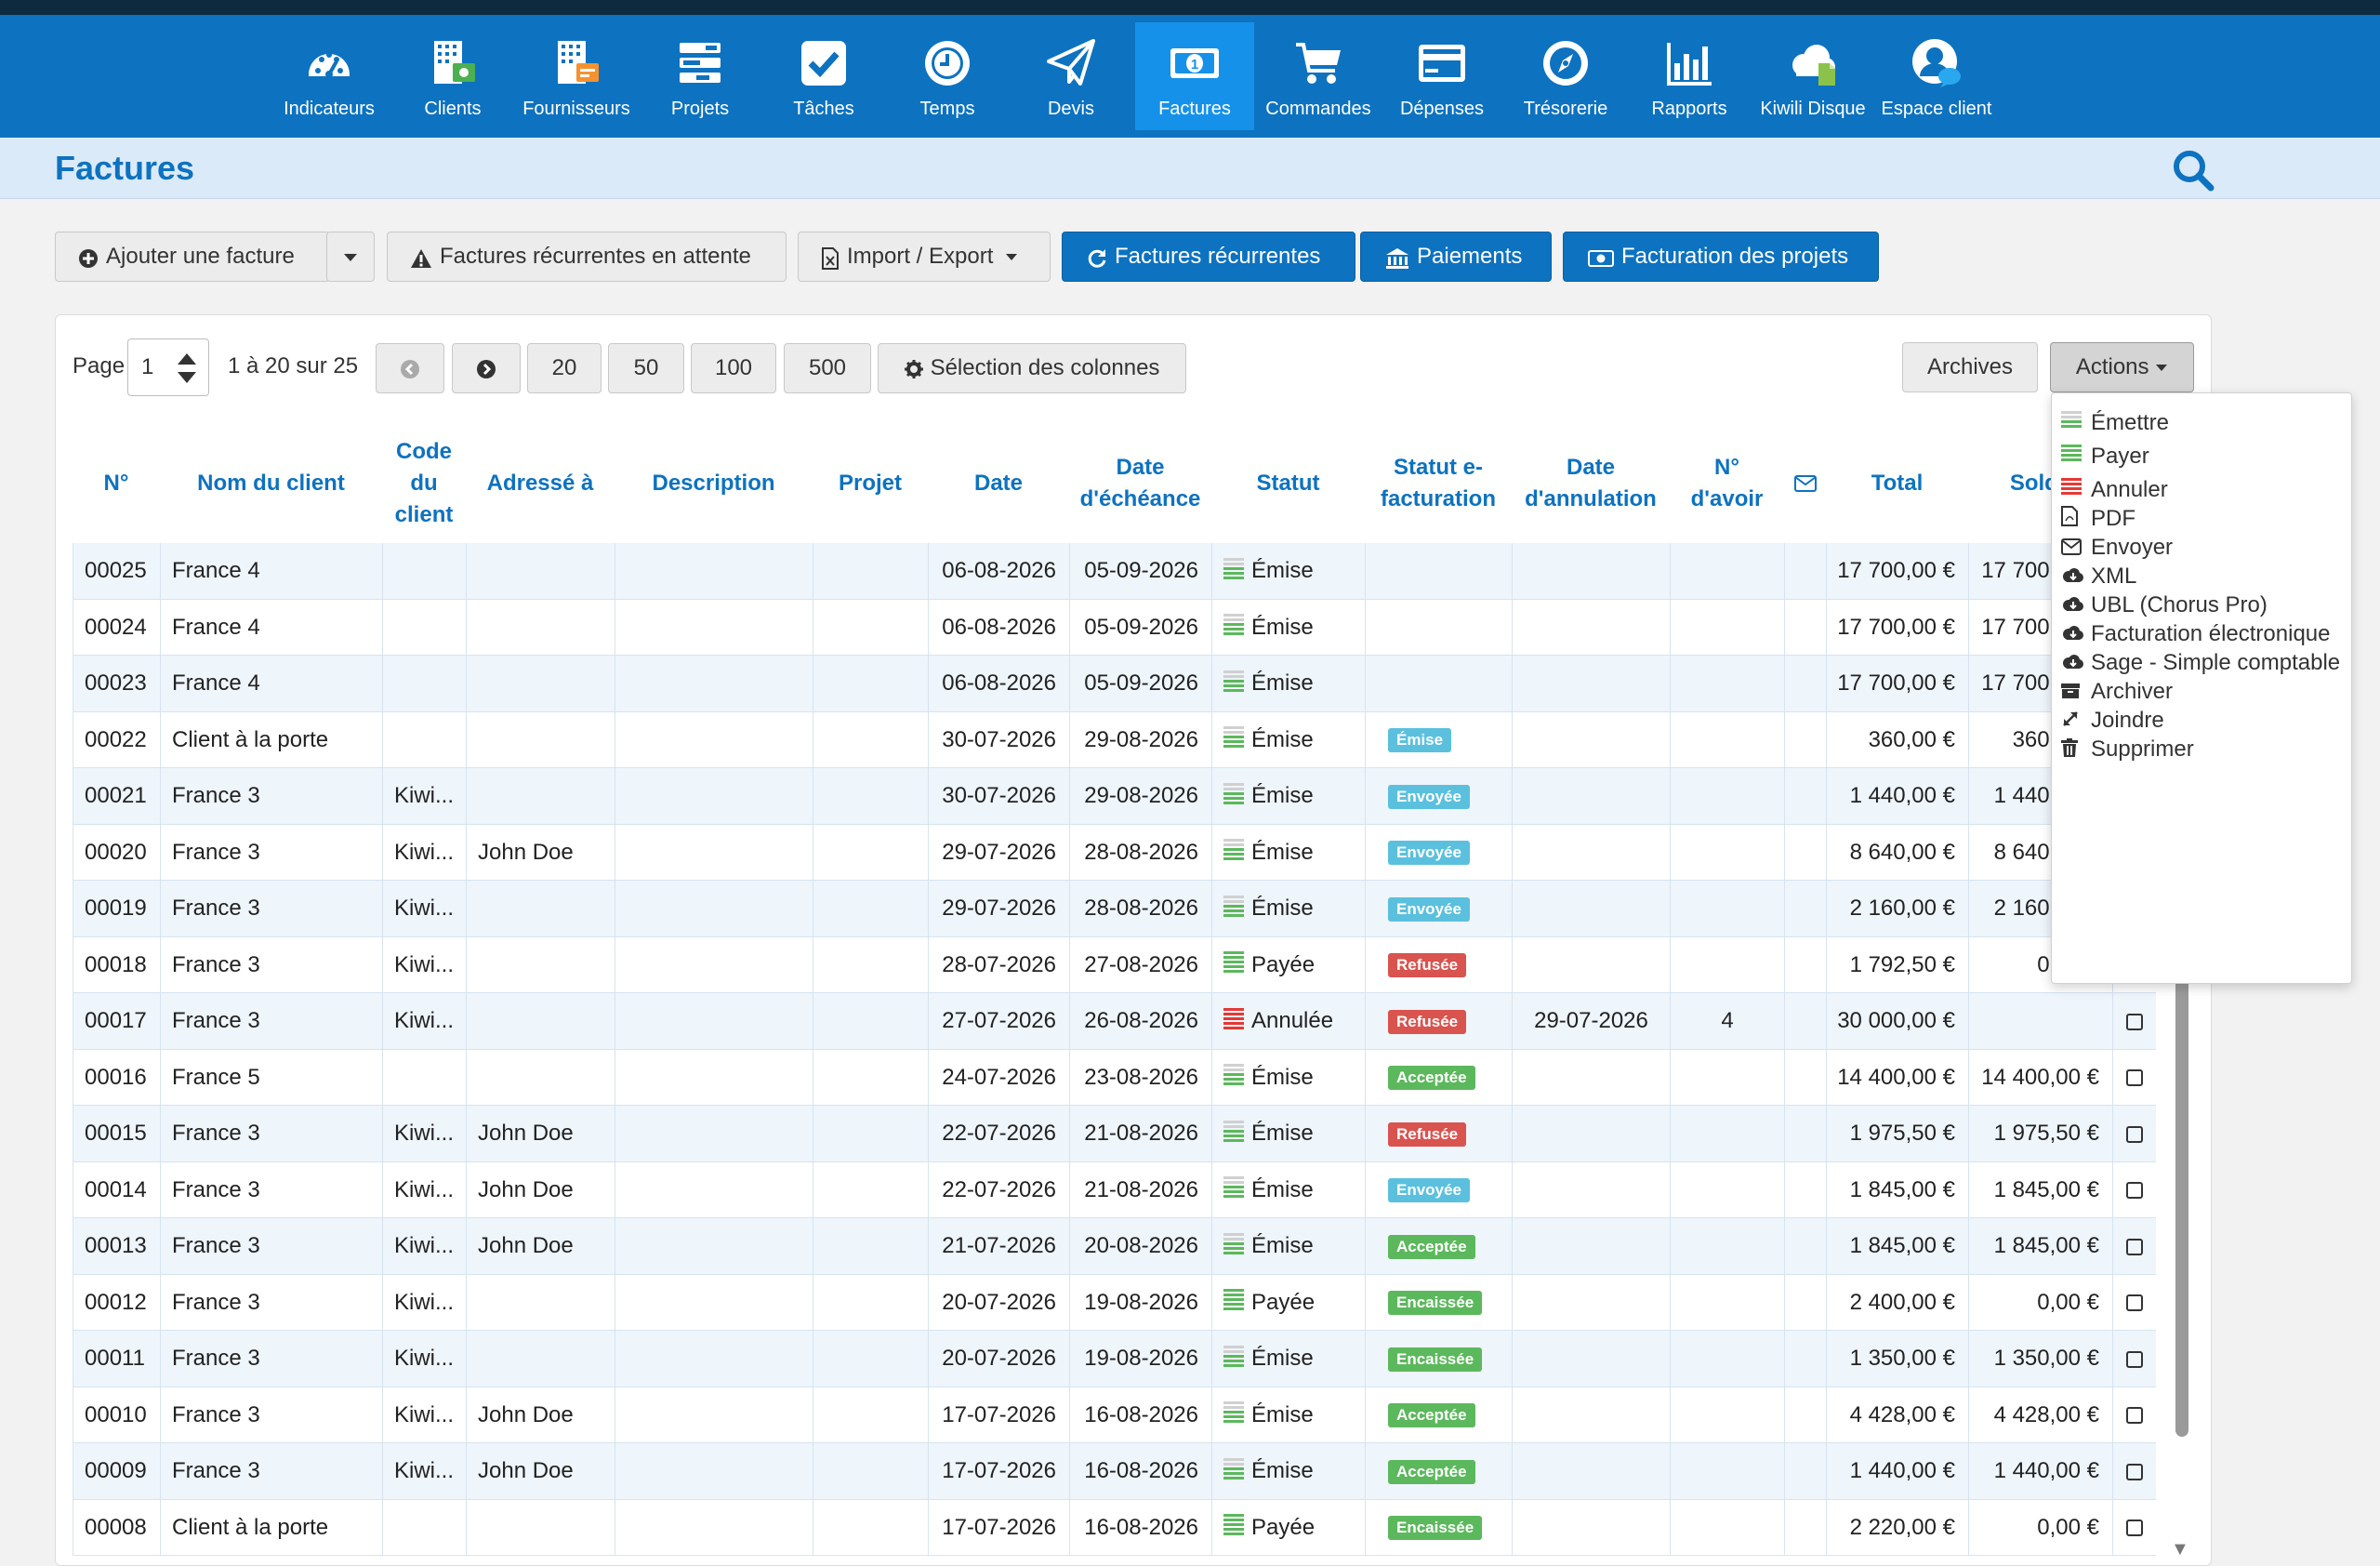 The width and height of the screenshot is (2380, 1566). What do you see at coordinates (116, 909) in the screenshot?
I see `cell-number: 00019` at bounding box center [116, 909].